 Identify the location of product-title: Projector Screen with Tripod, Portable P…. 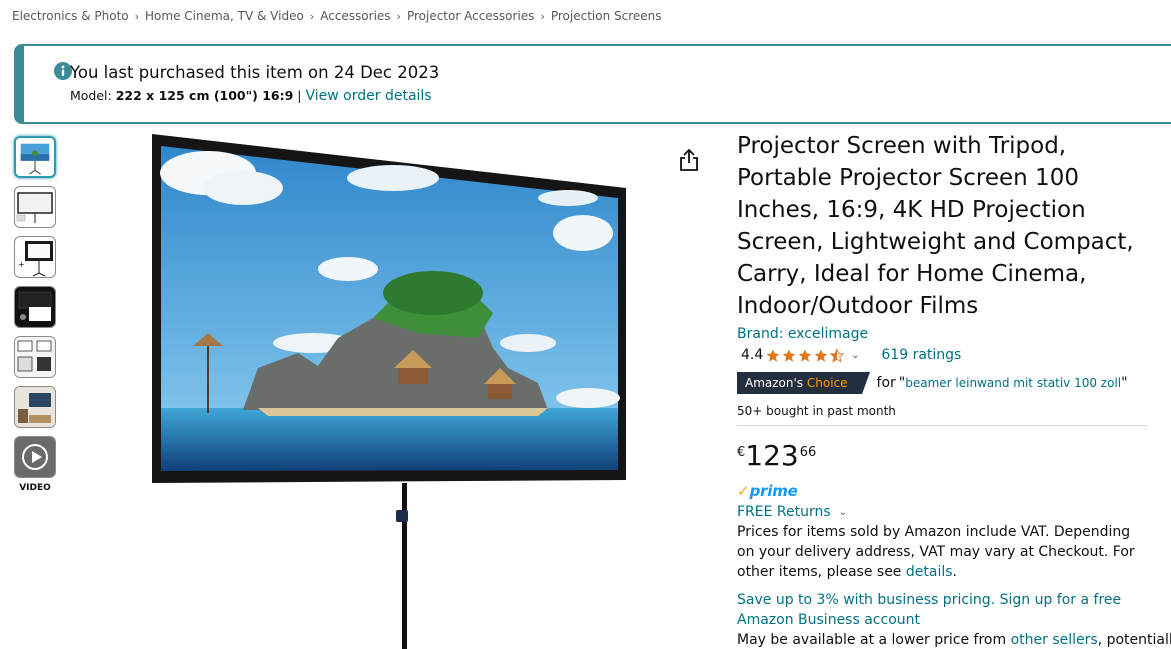
(935, 226).